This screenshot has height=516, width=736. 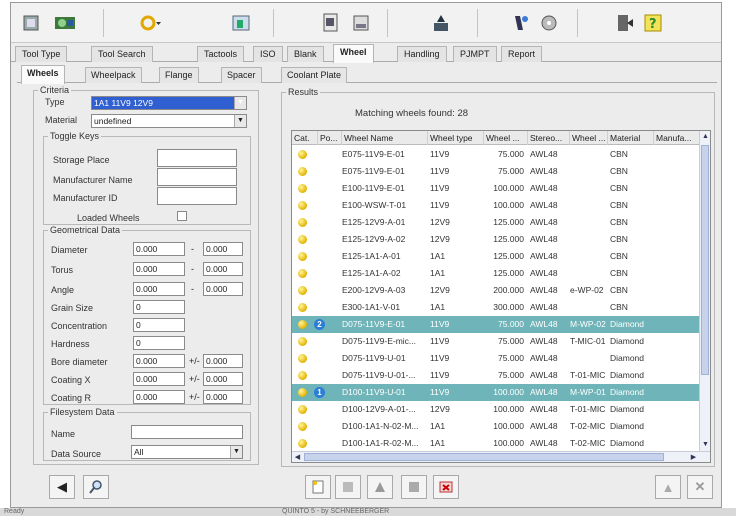 I want to click on loaded-wheels-label: Loaded Wheels, so click(x=108, y=218).